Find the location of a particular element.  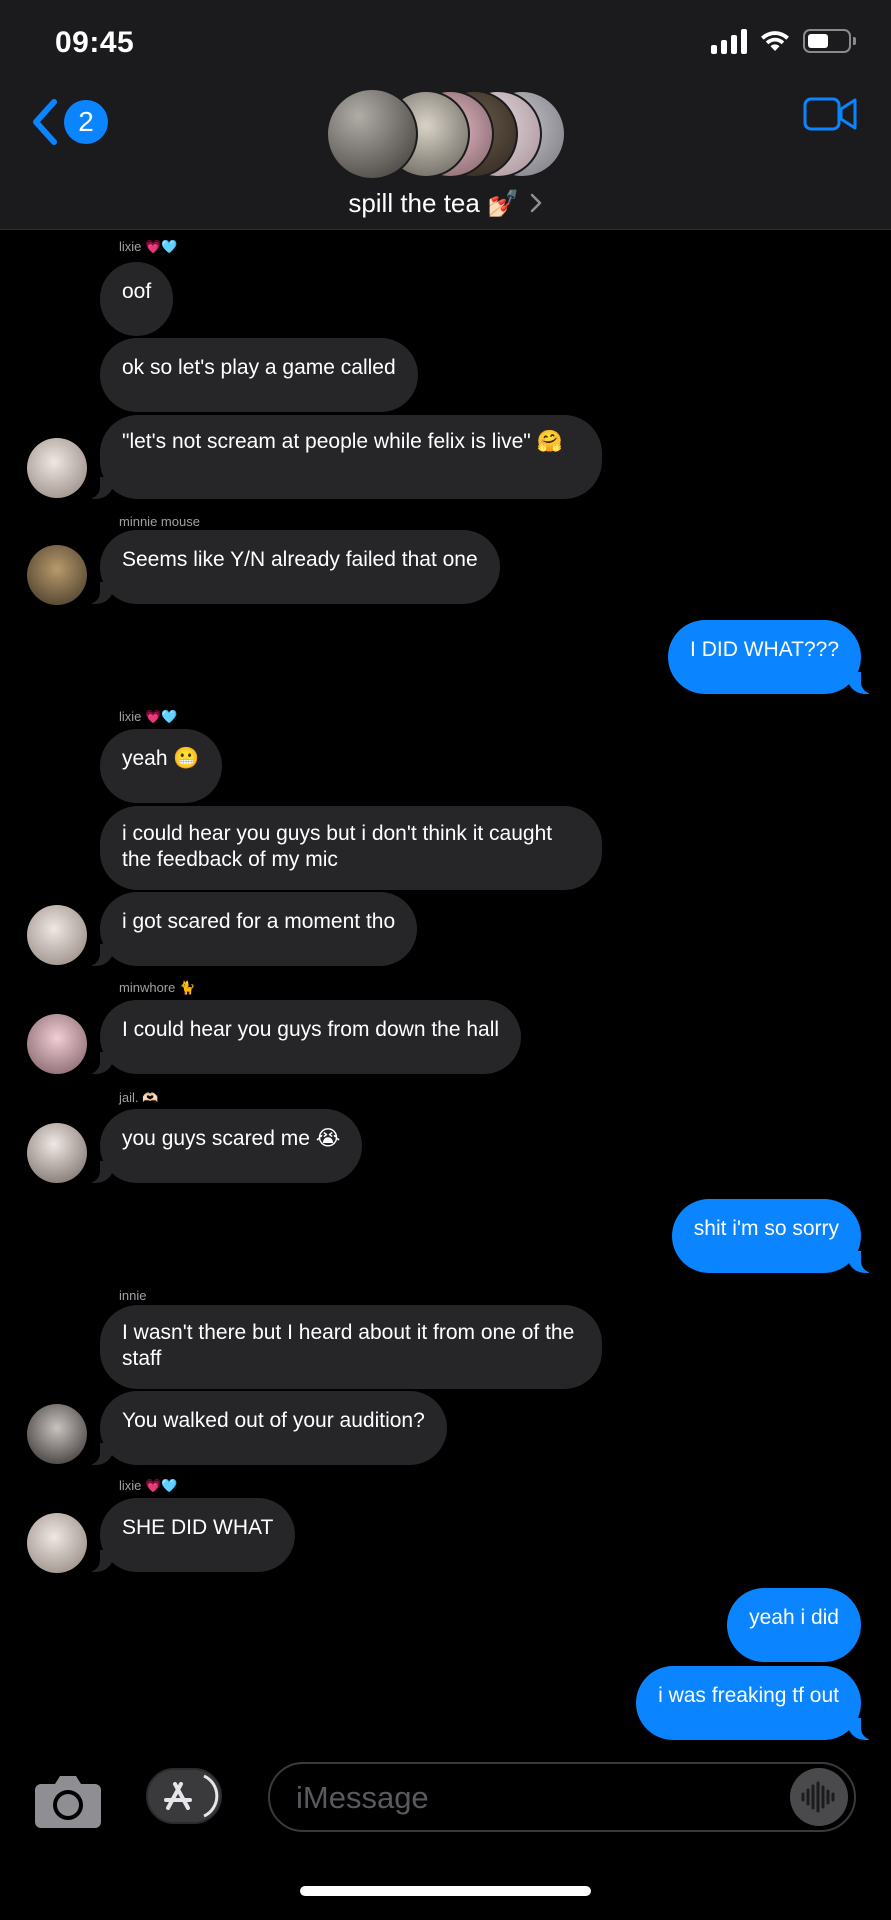

composer-bar is located at coordinates (445, 1830).